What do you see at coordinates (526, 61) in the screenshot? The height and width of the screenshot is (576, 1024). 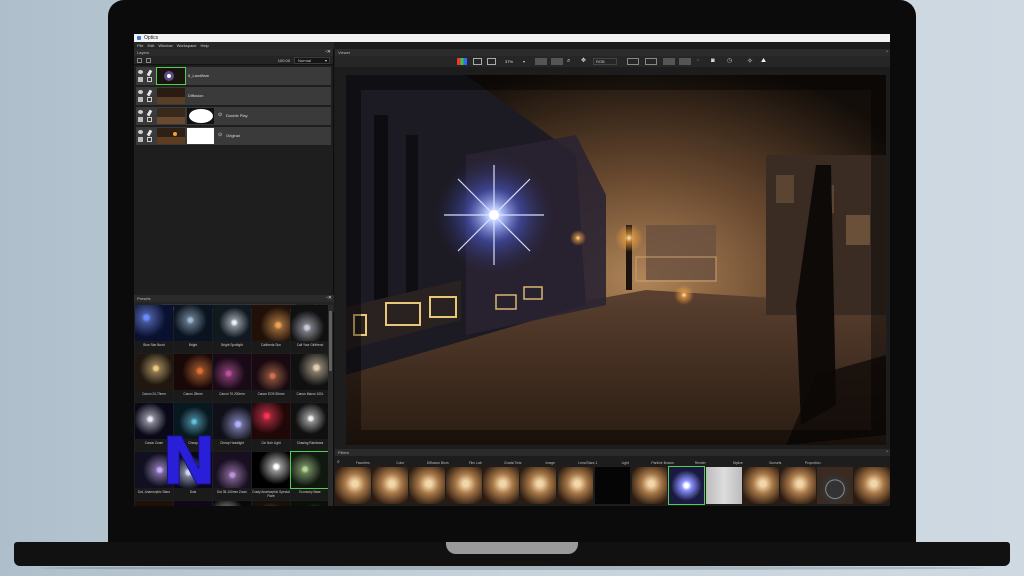 I see `chevron-down-icon: ▾` at bounding box center [526, 61].